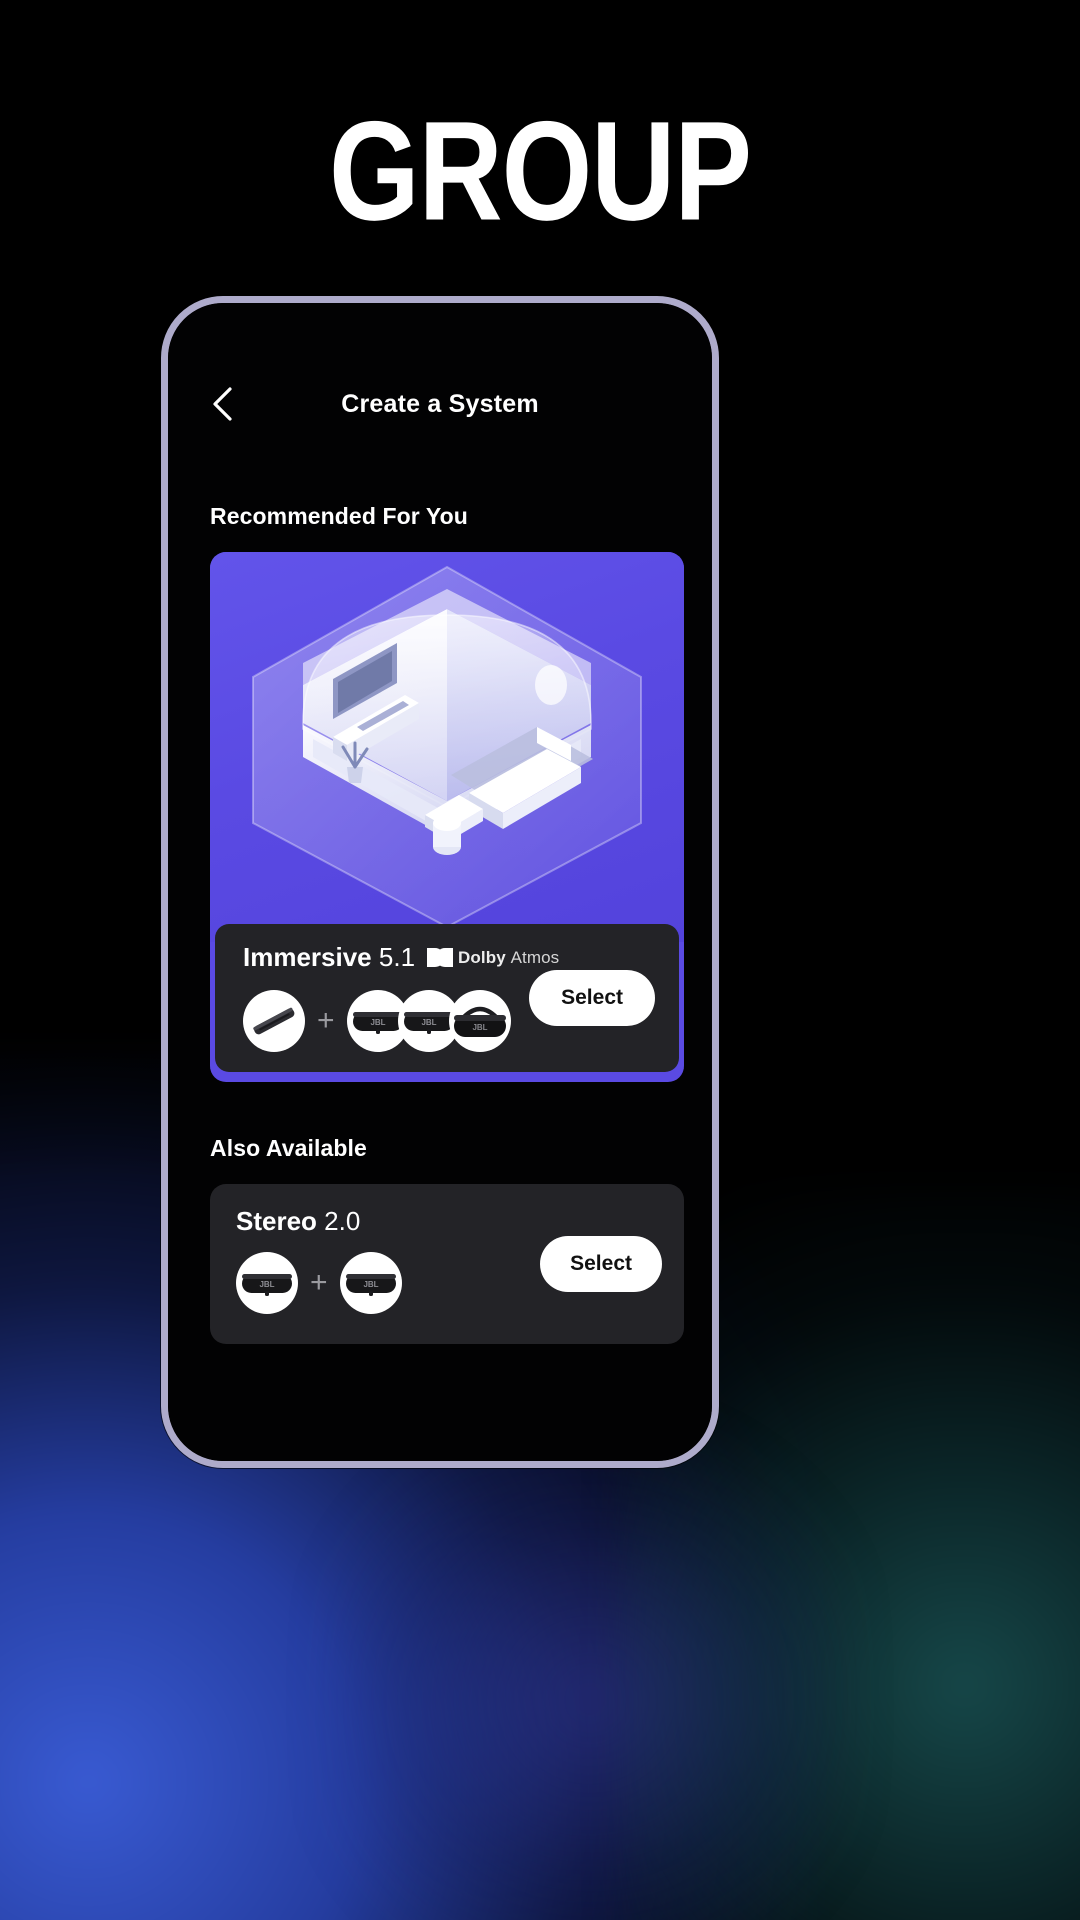  I want to click on back-button, so click(222, 404).